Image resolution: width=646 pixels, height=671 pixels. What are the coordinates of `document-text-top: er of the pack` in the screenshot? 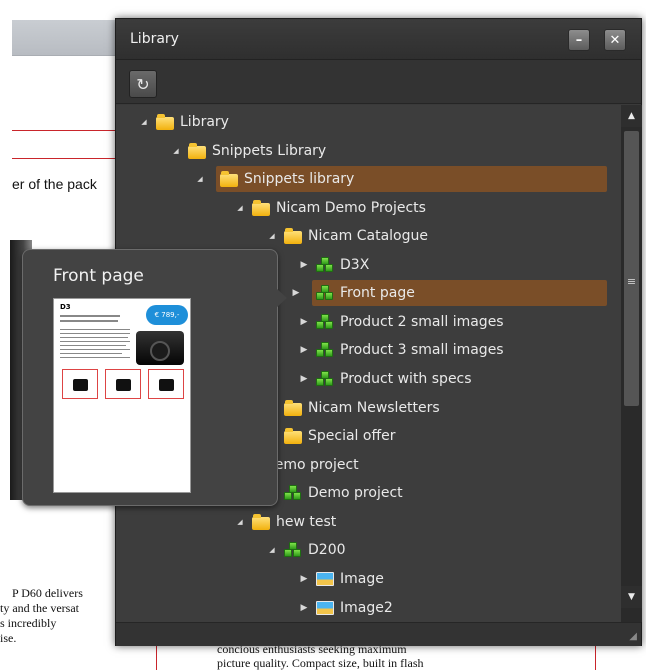 It's located at (54, 184).